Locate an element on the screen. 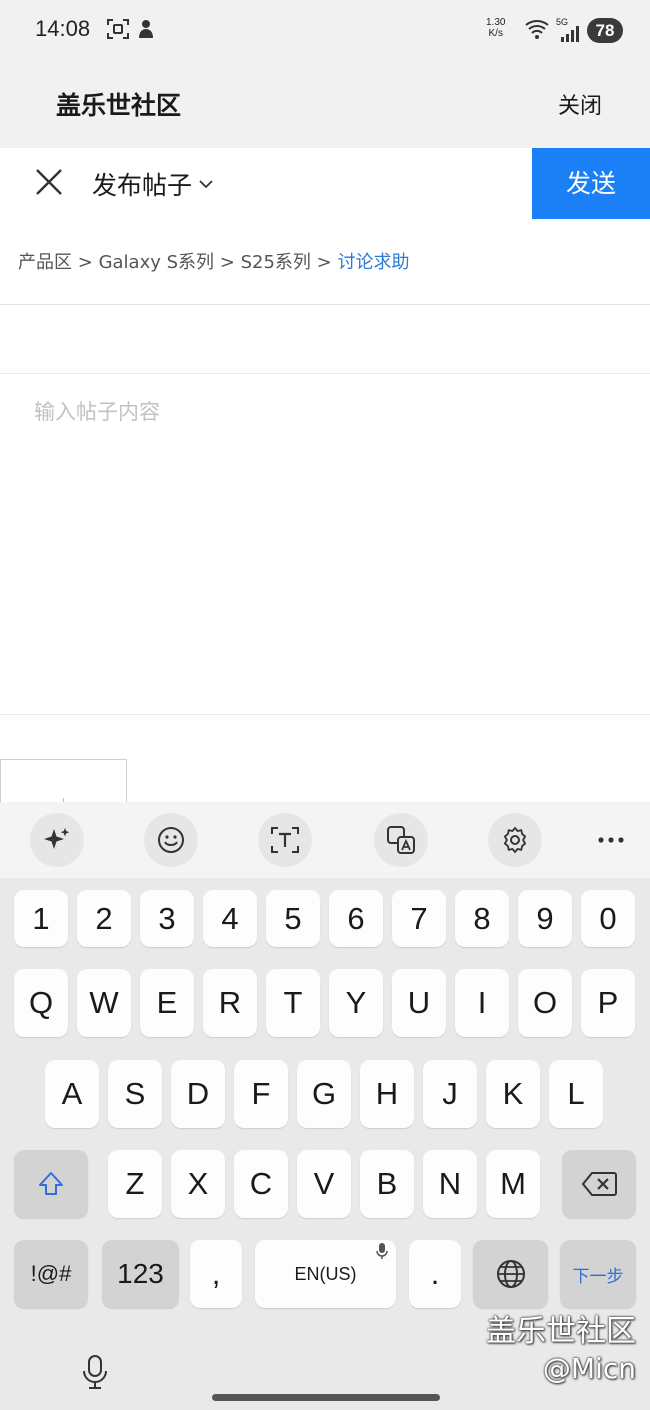  shift-icon is located at coordinates (51, 1183).